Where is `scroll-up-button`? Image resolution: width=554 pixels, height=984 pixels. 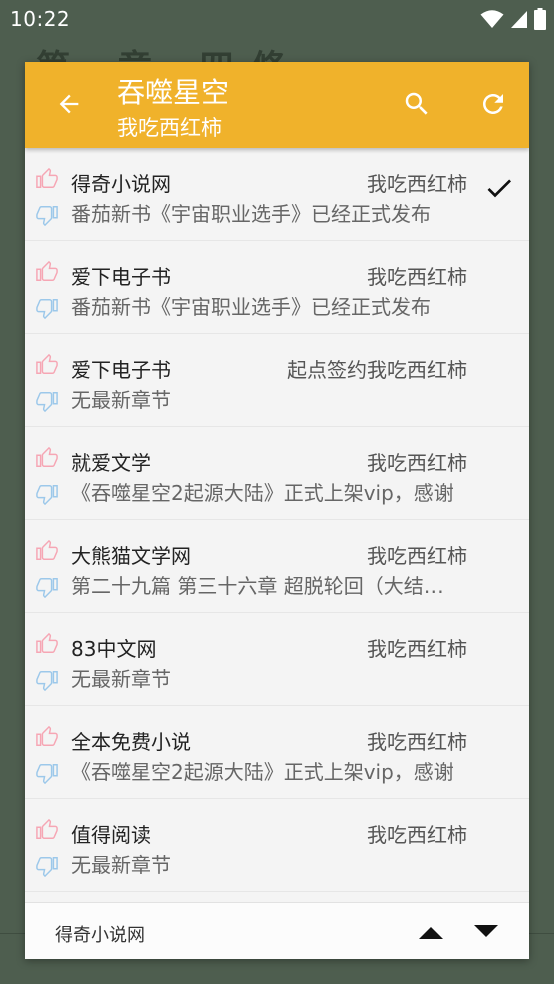 scroll-up-button is located at coordinates (431, 932).